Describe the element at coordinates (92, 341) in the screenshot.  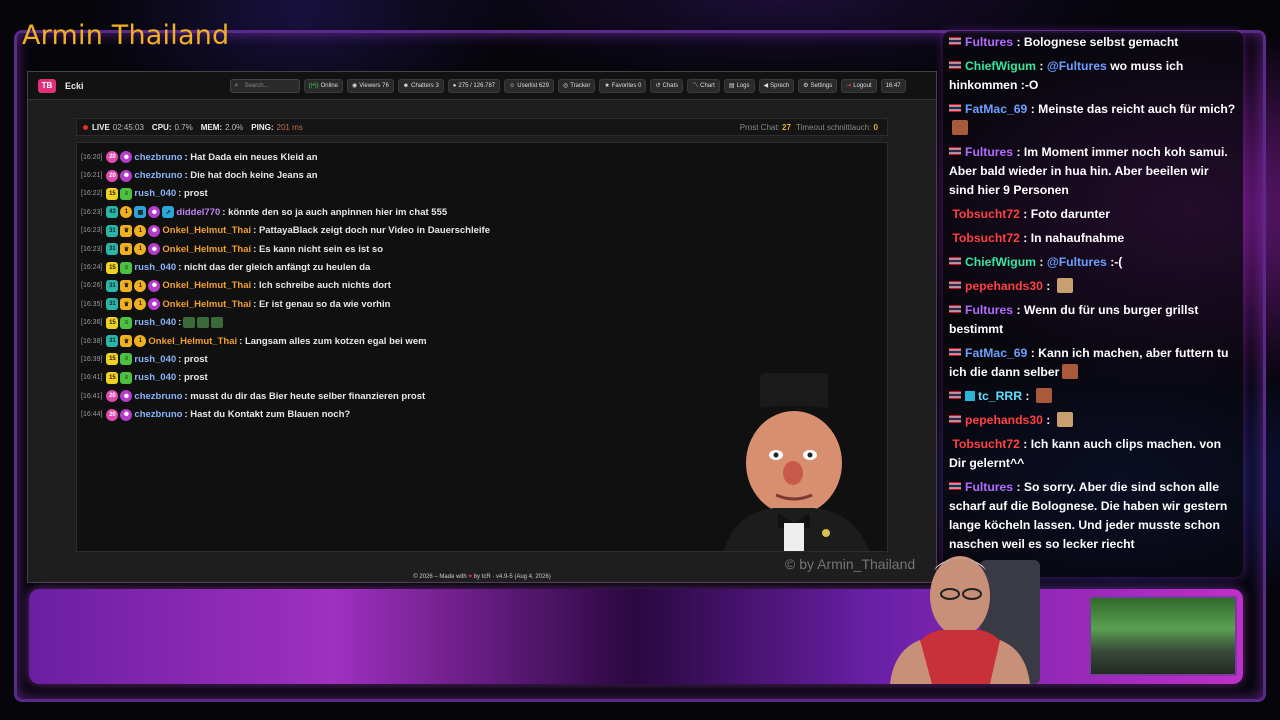
I see `timestamp: [16:38]` at that location.